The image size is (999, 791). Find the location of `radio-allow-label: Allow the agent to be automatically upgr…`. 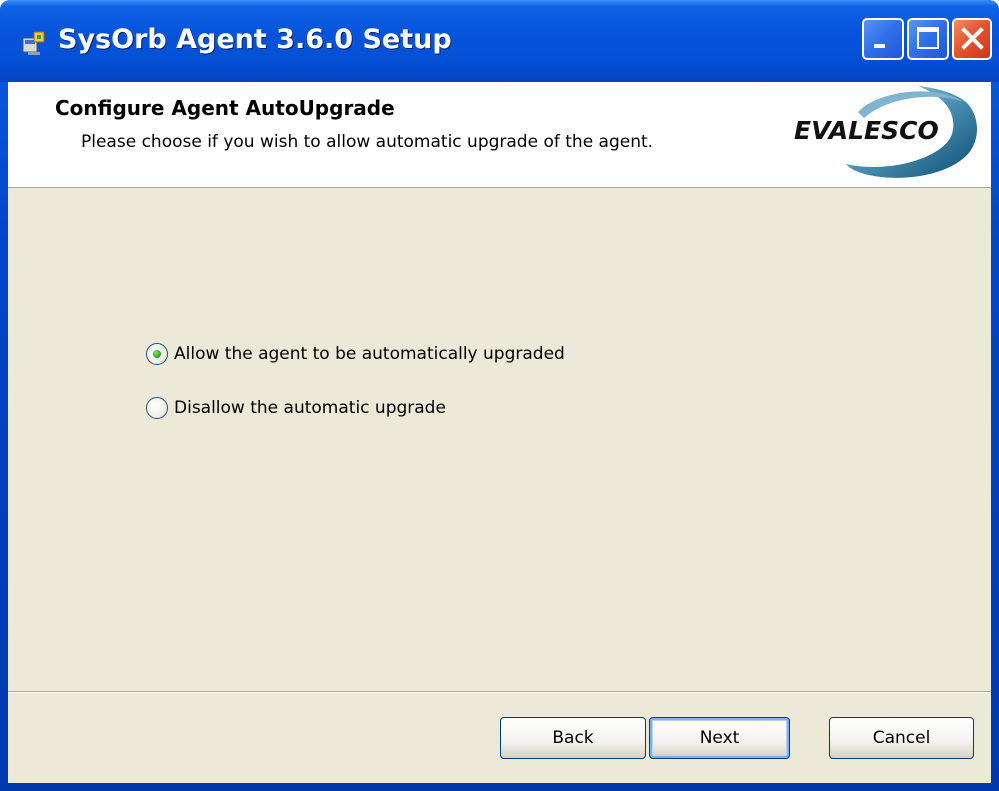

radio-allow-label: Allow the agent to be automatically upgr… is located at coordinates (369, 354).